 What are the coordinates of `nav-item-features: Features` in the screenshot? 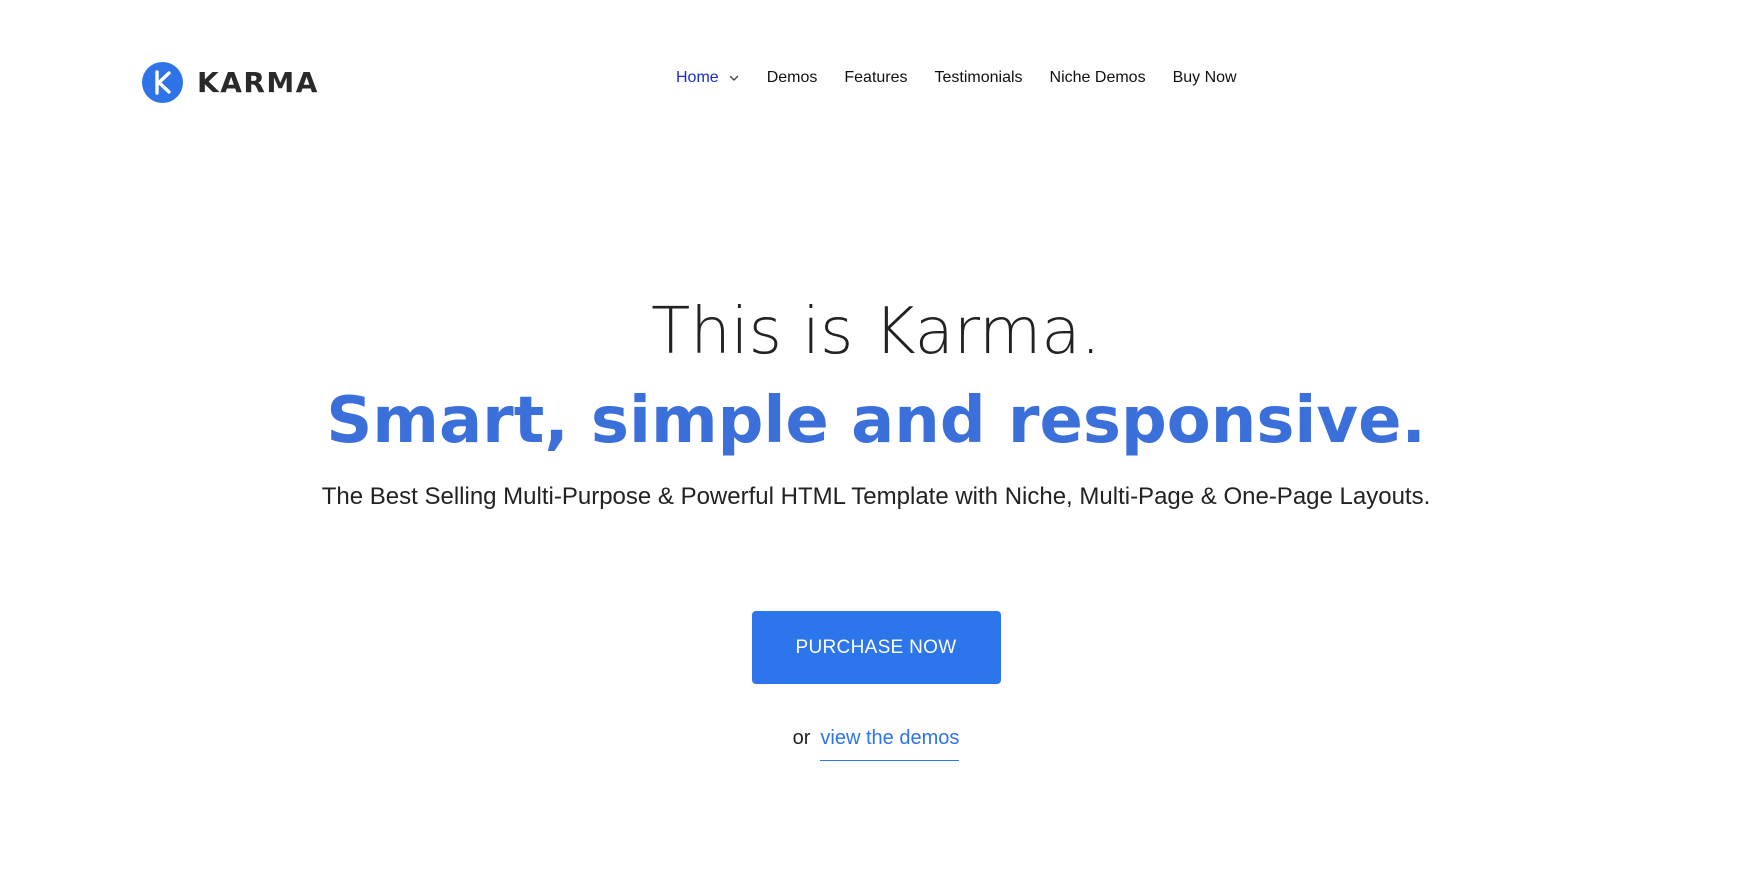 It's located at (875, 78).